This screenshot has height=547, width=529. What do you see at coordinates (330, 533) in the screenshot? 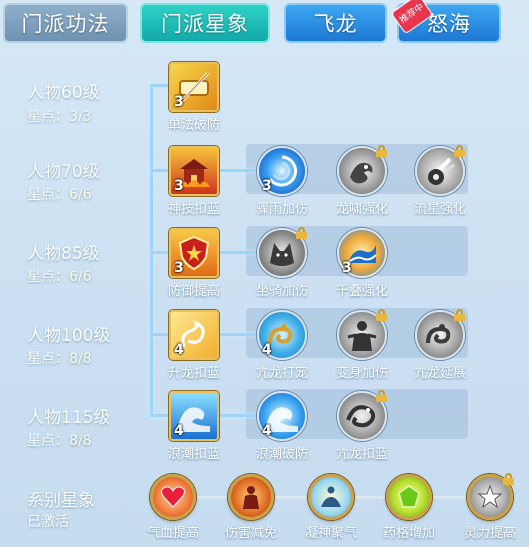
I see `constellation-name: 凝神聚气` at bounding box center [330, 533].